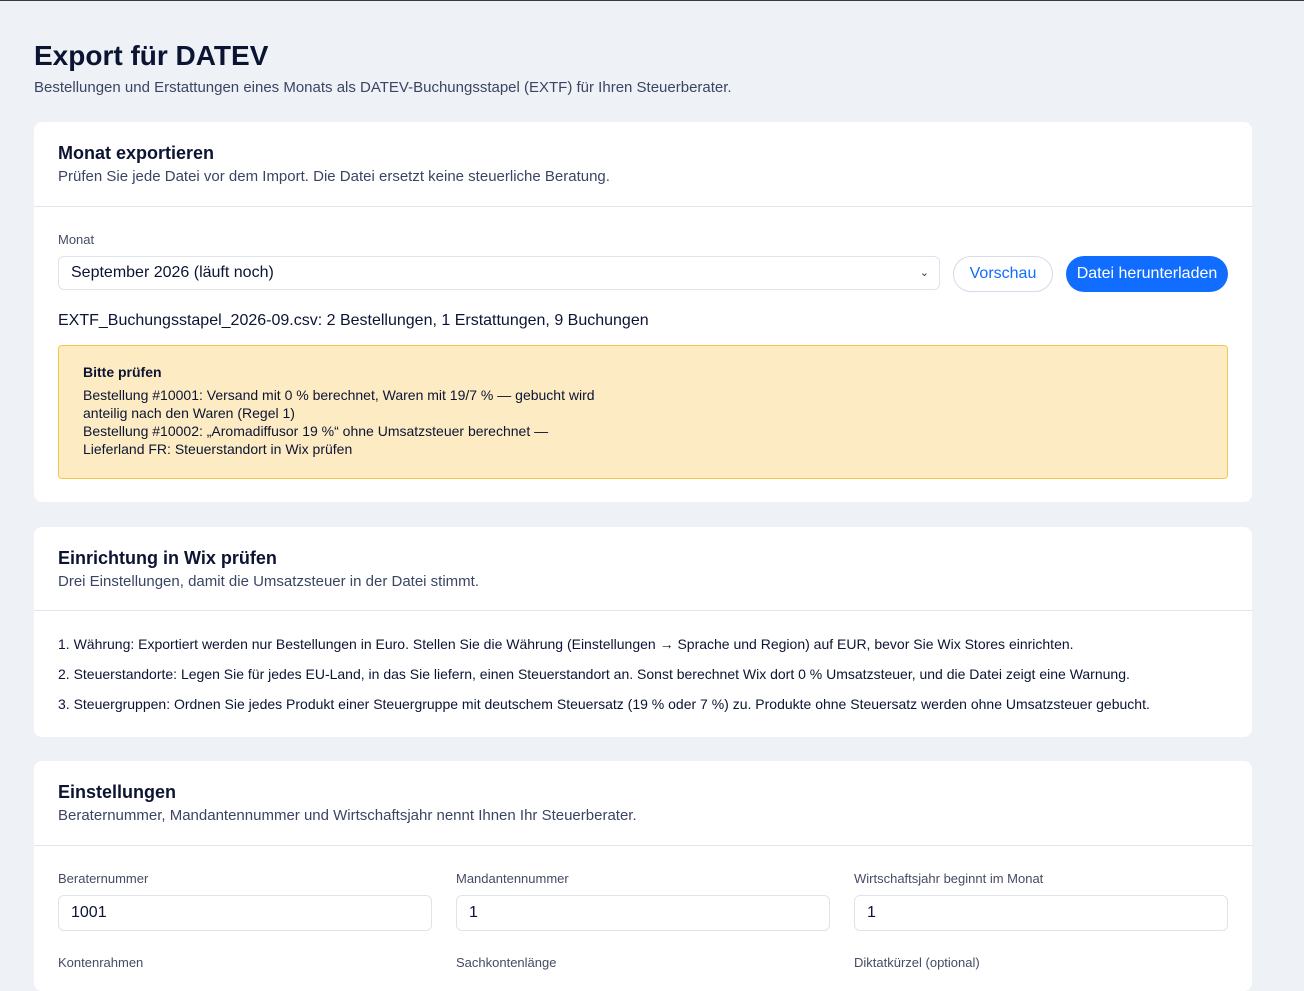 The height and width of the screenshot is (991, 1304). I want to click on export-card-divider, so click(643, 206).